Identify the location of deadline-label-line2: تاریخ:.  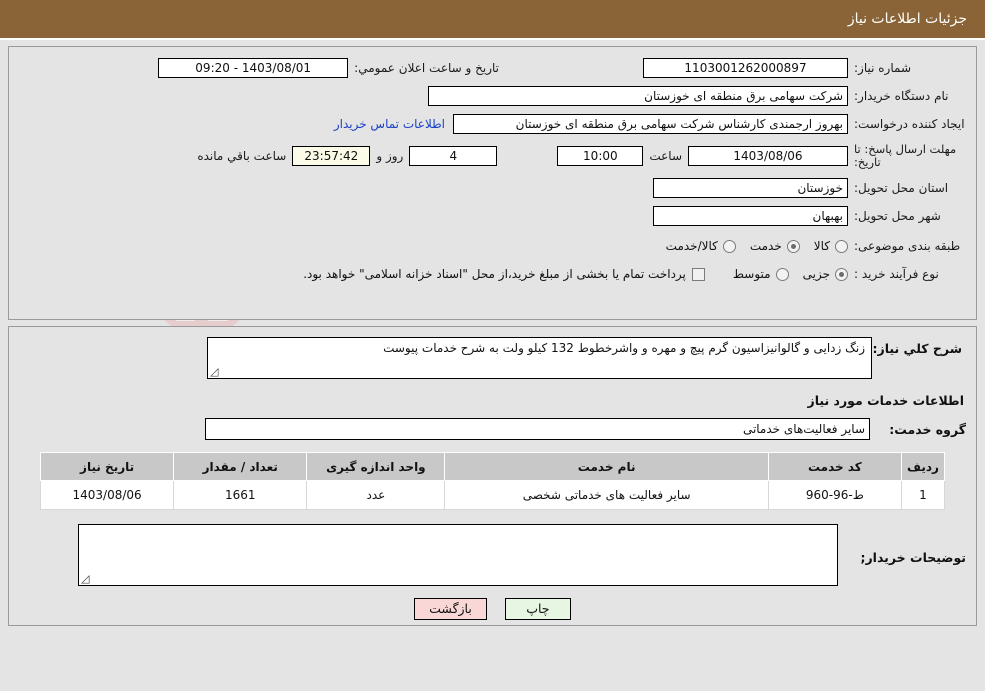
(867, 162).